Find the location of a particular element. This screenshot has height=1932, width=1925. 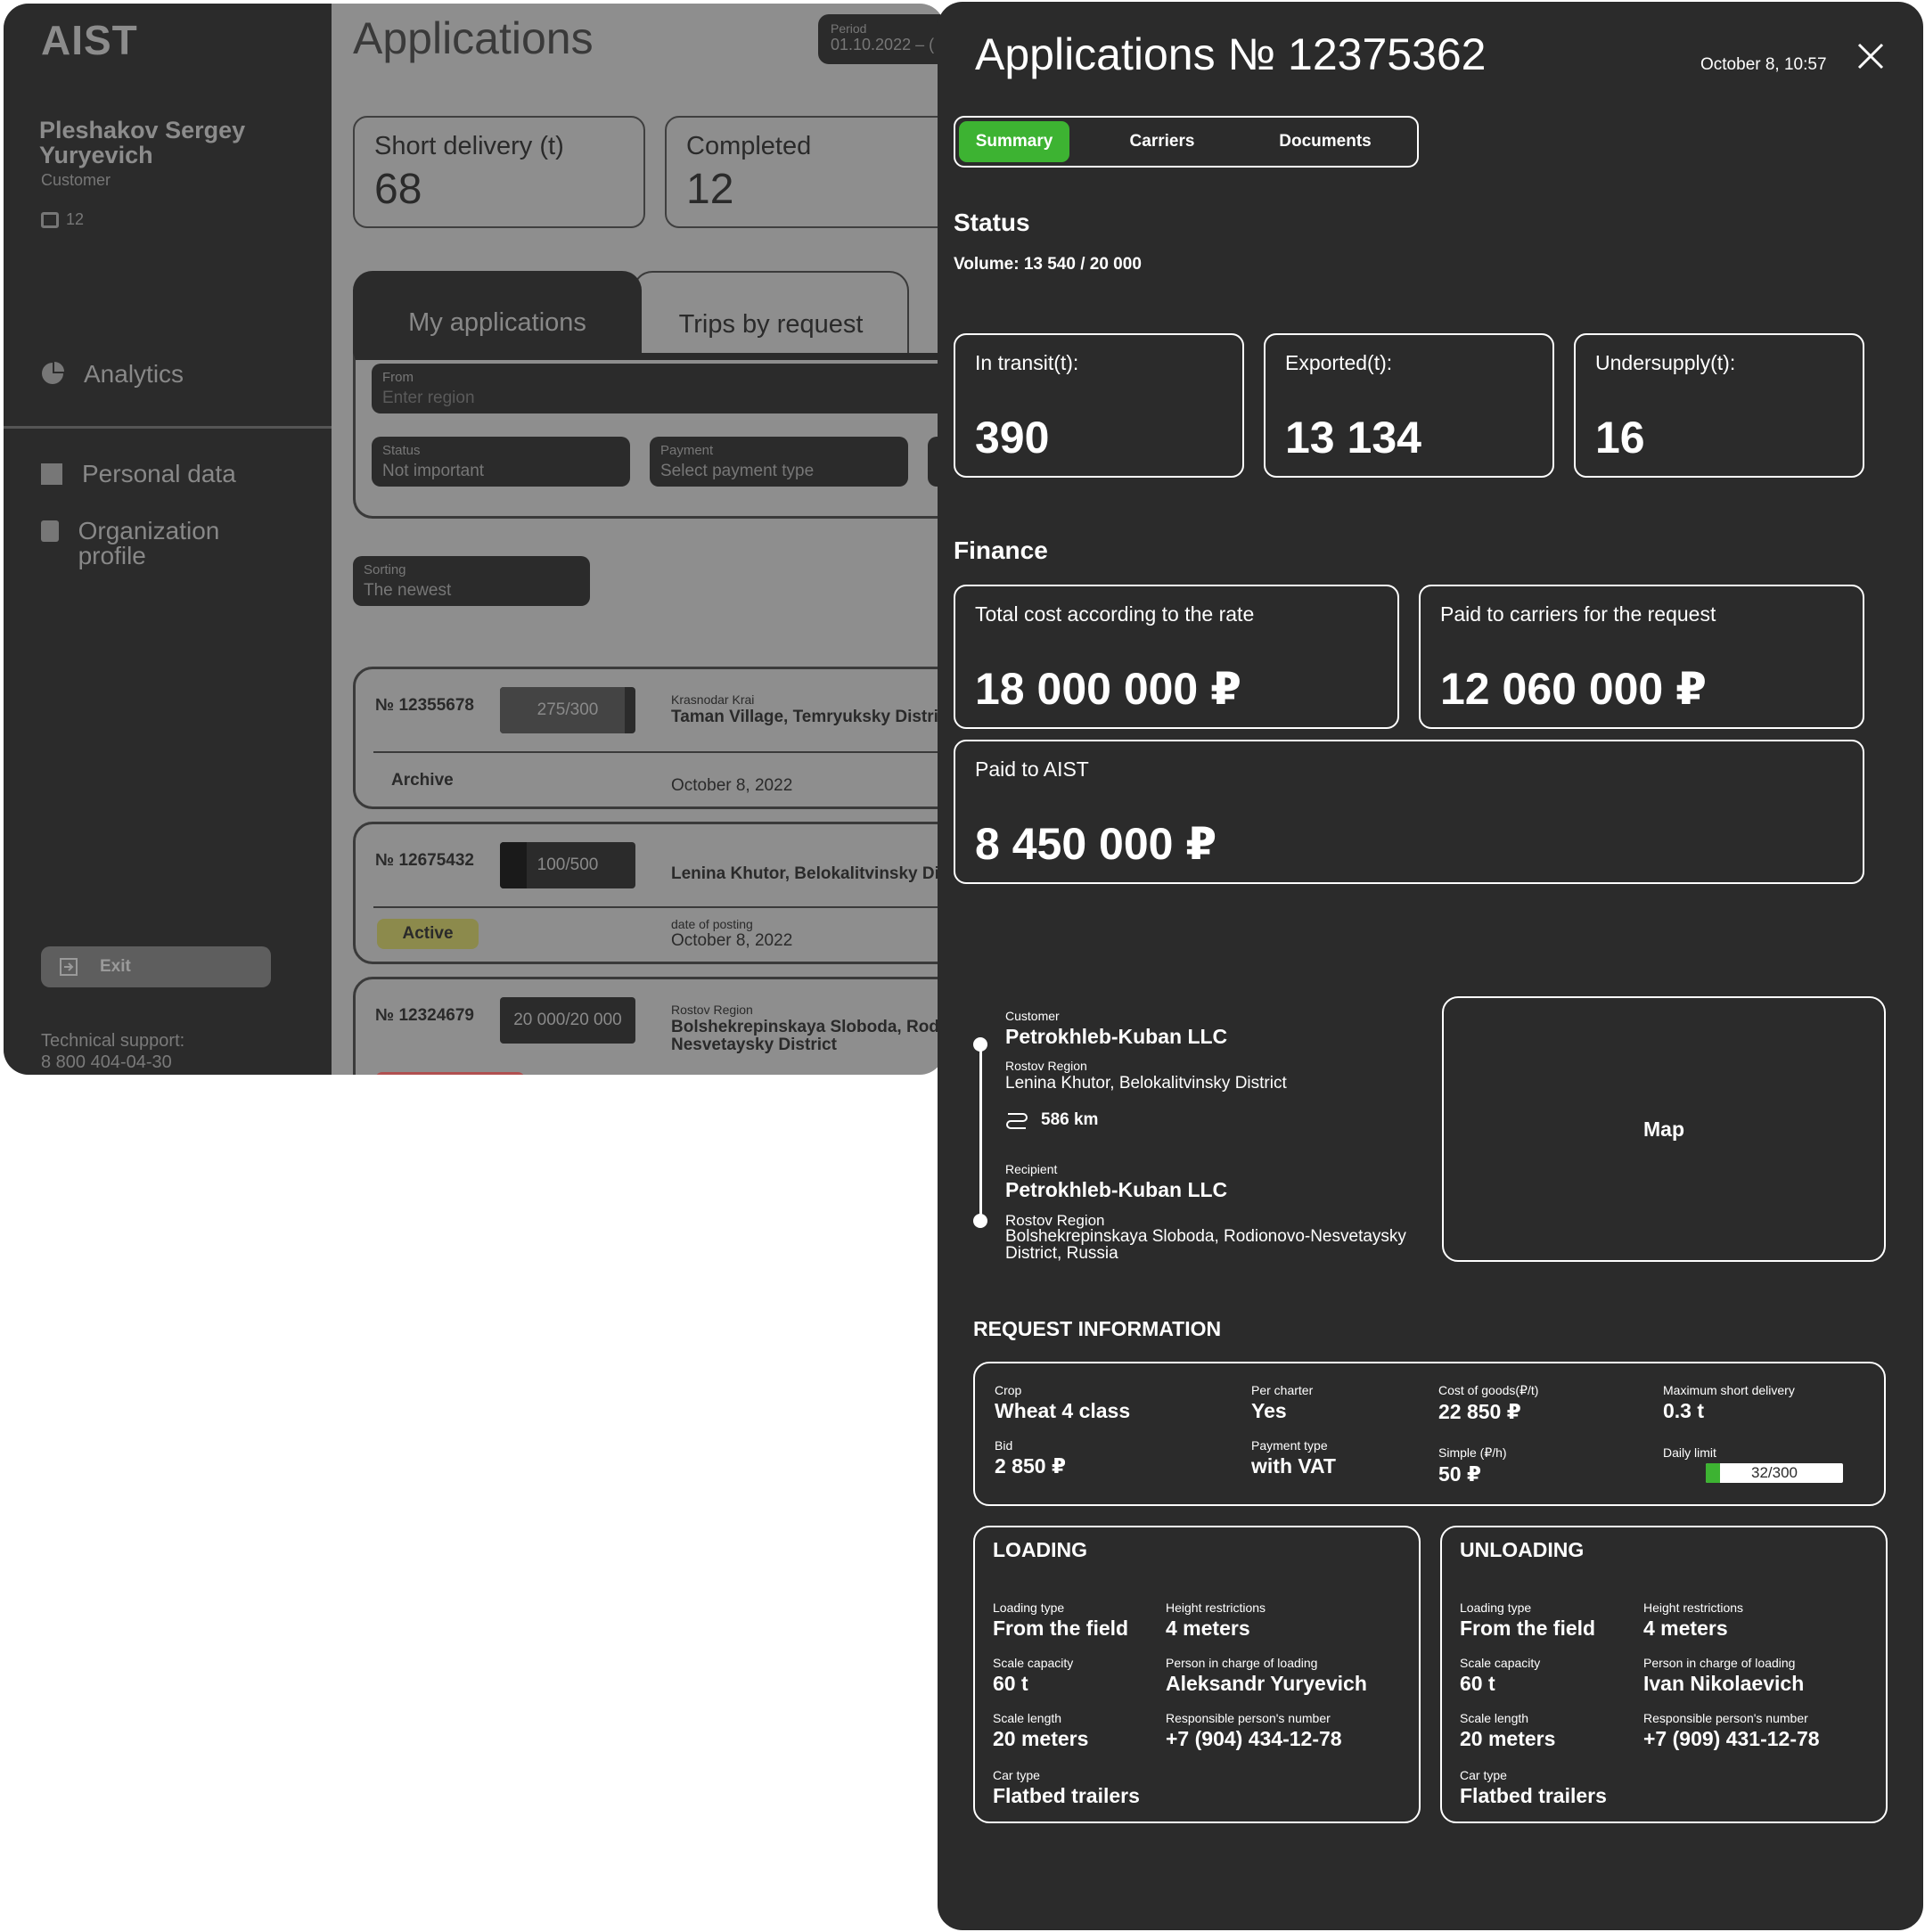

application-number: № 12675432 is located at coordinates (424, 860).